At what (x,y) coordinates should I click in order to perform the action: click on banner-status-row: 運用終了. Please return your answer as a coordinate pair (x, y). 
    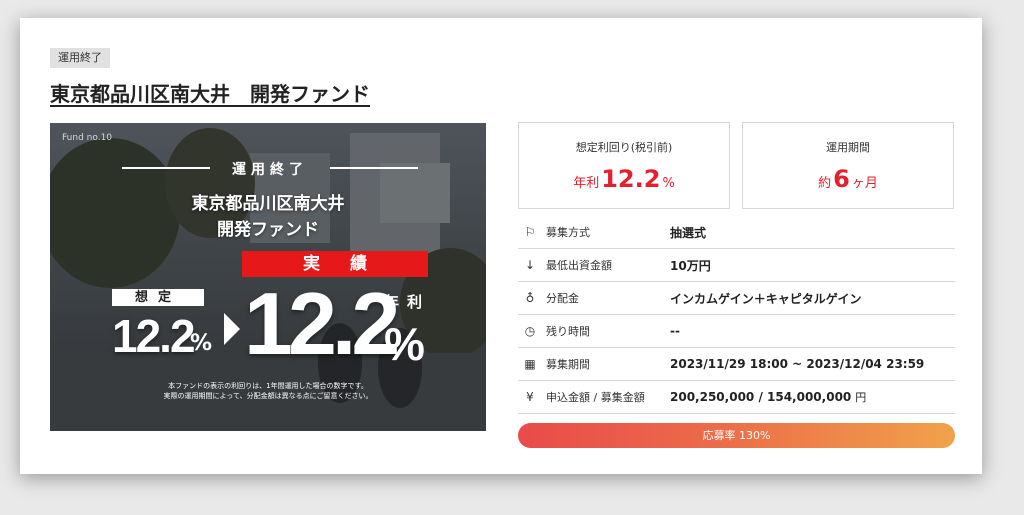
    Looking at the image, I should click on (270, 168).